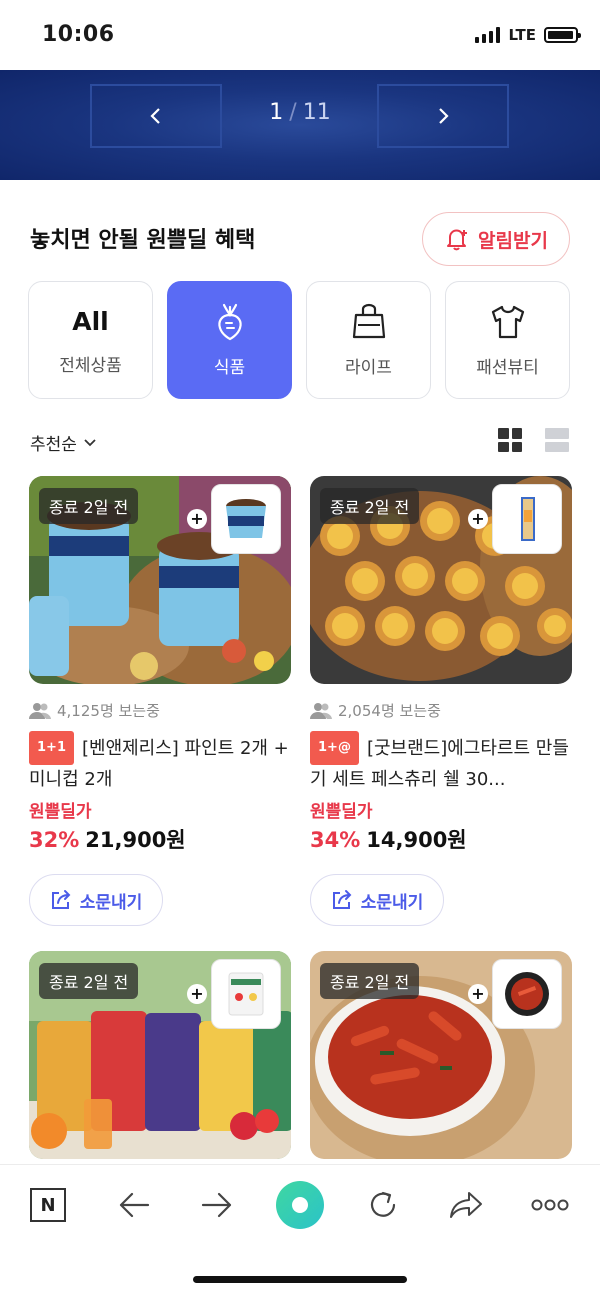 The width and height of the screenshot is (600, 1299). I want to click on category-tabs: All 전체상품 식품 라이프 패션뷰티, so click(299, 340).